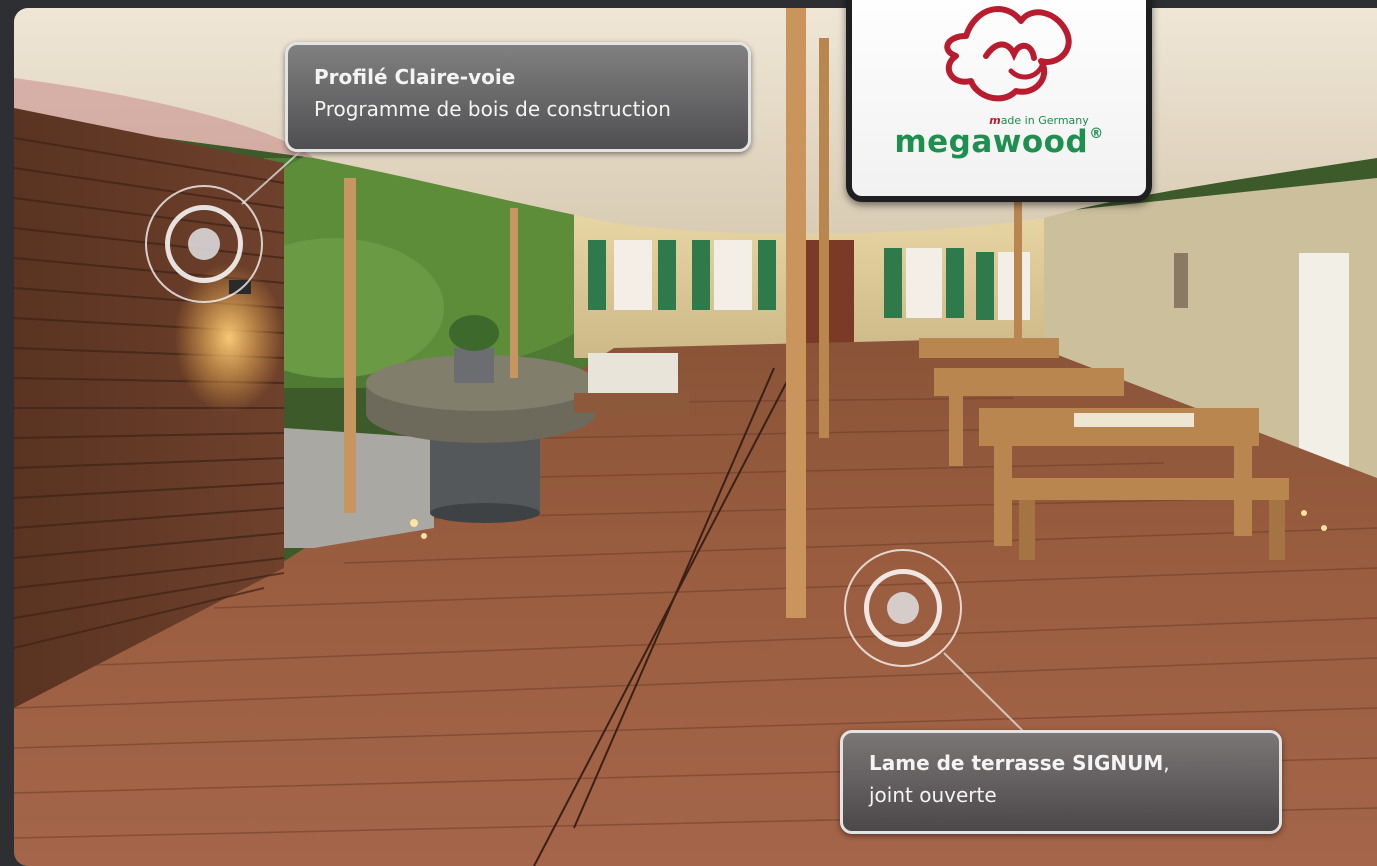 The width and height of the screenshot is (1377, 866). What do you see at coordinates (415, 77) in the screenshot?
I see `callout-title: Profilé Claire-voie` at bounding box center [415, 77].